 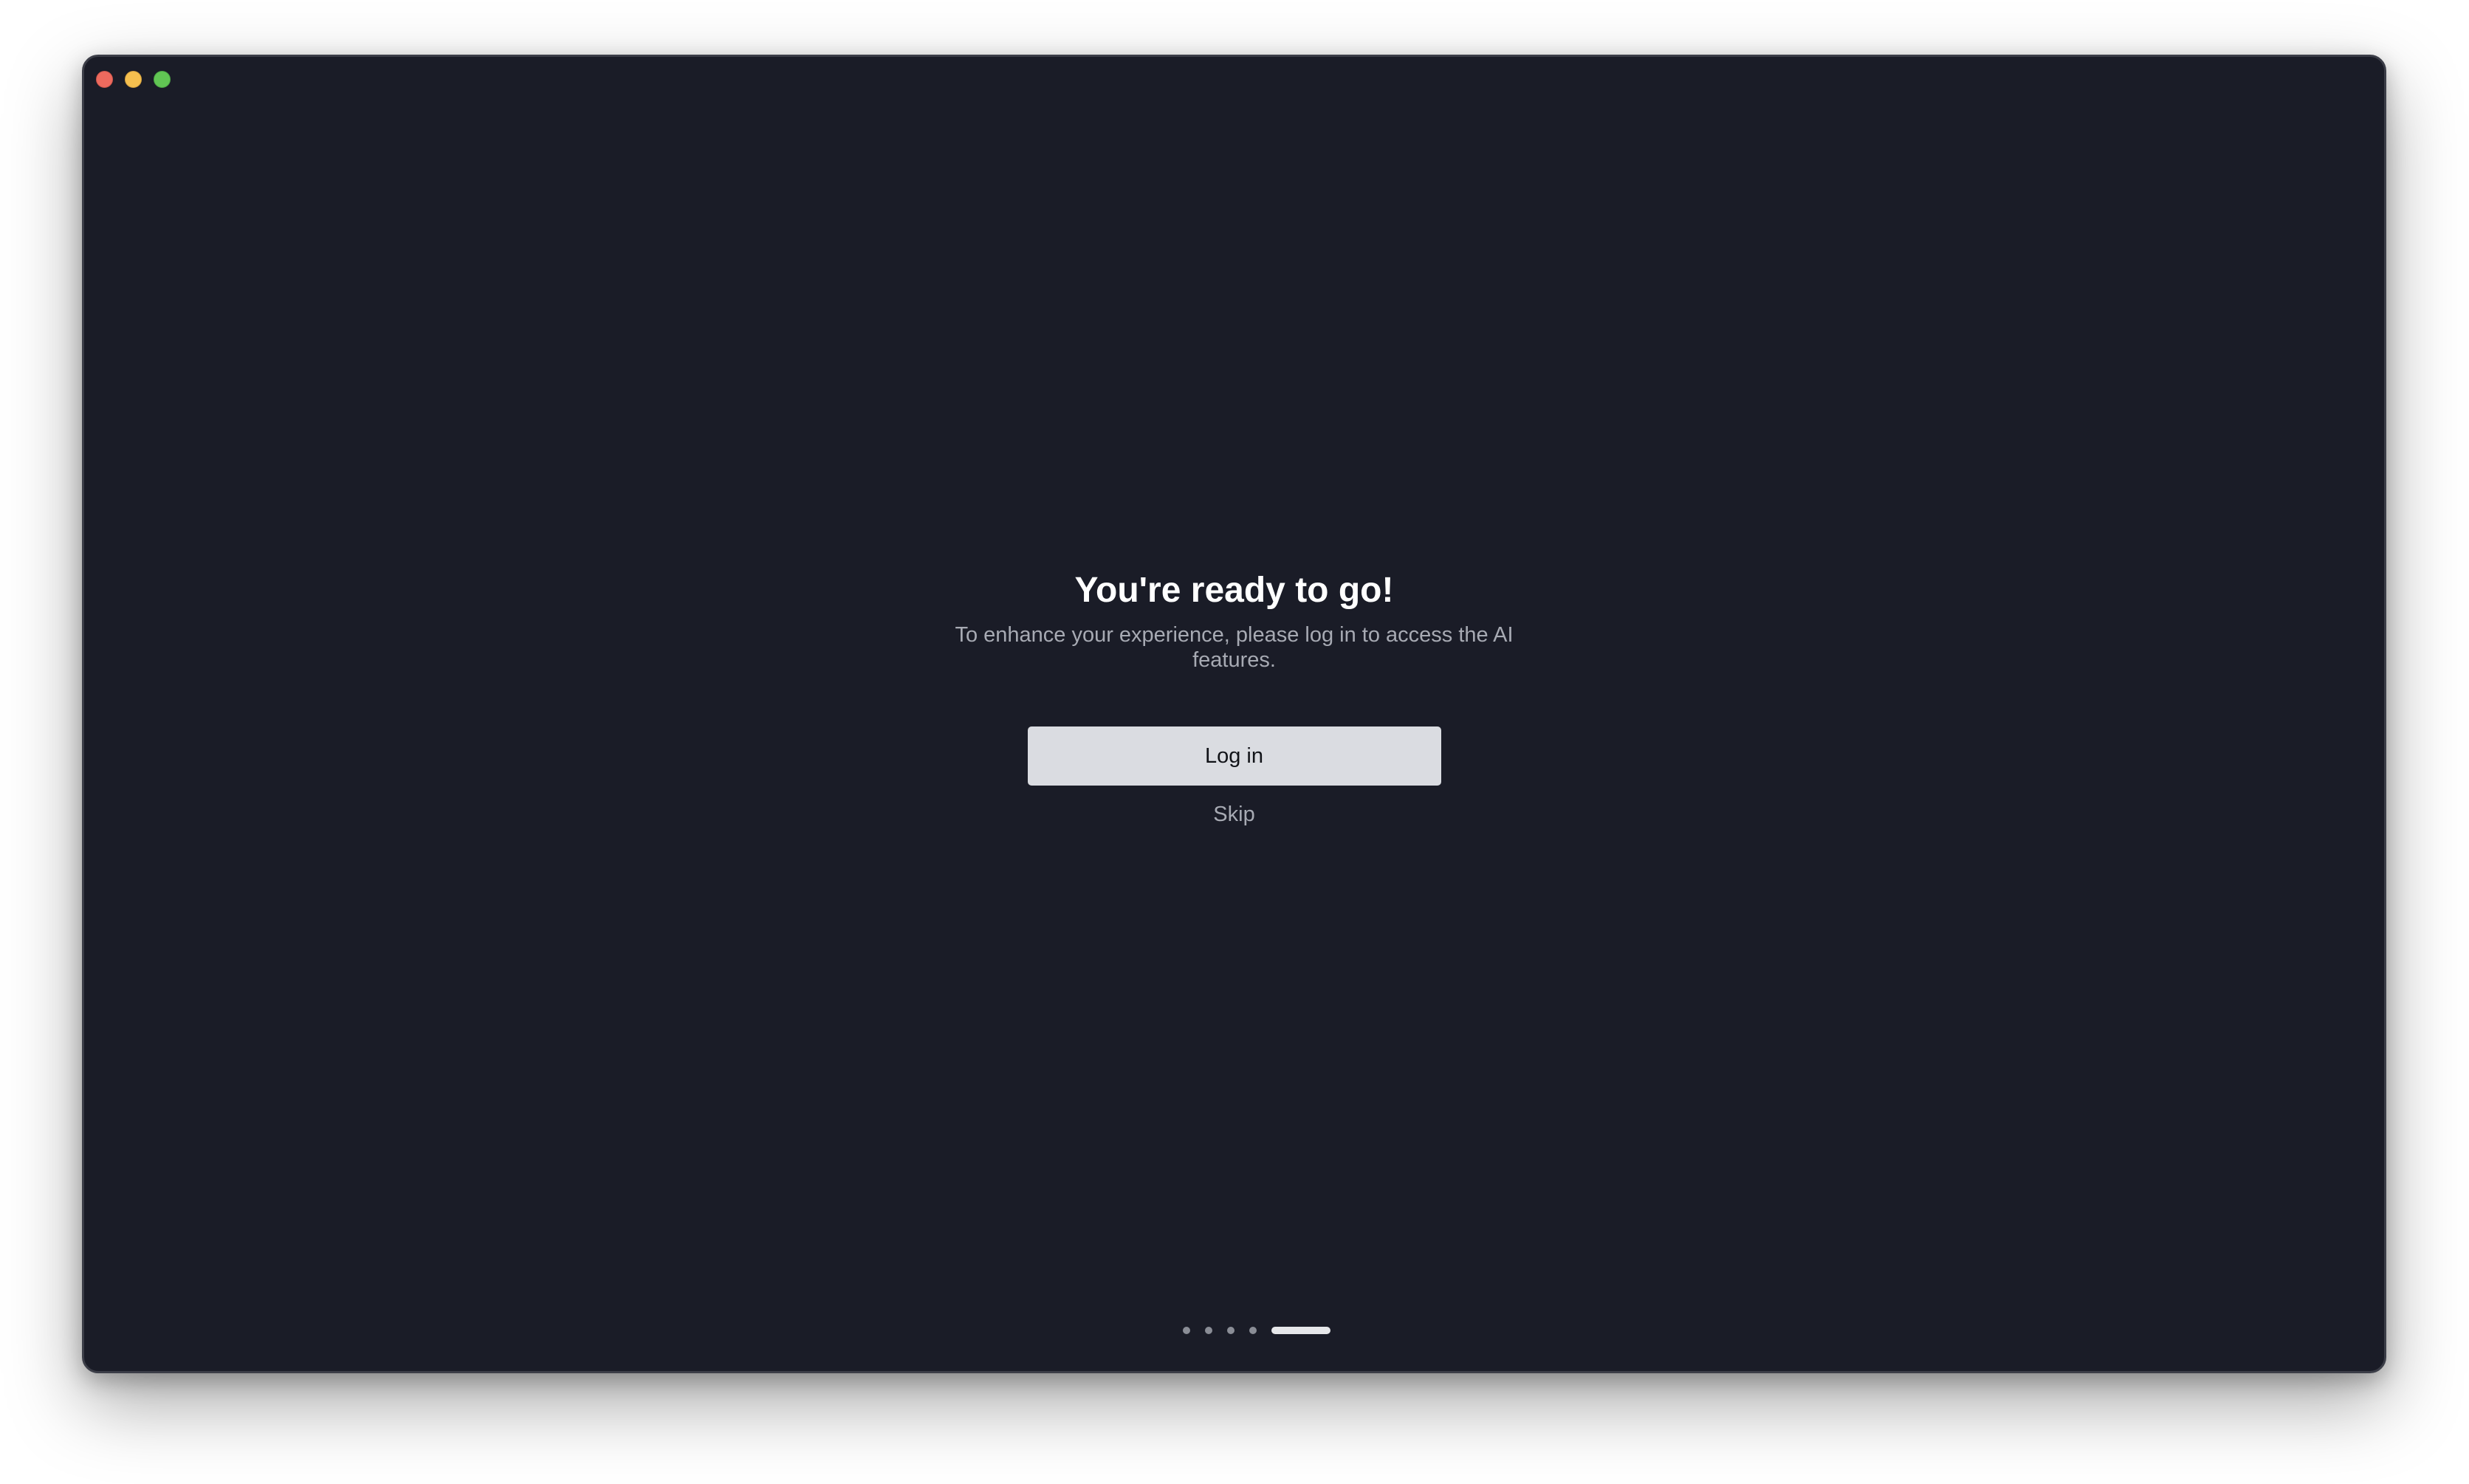 What do you see at coordinates (1234, 756) in the screenshot?
I see `login-button: Log in` at bounding box center [1234, 756].